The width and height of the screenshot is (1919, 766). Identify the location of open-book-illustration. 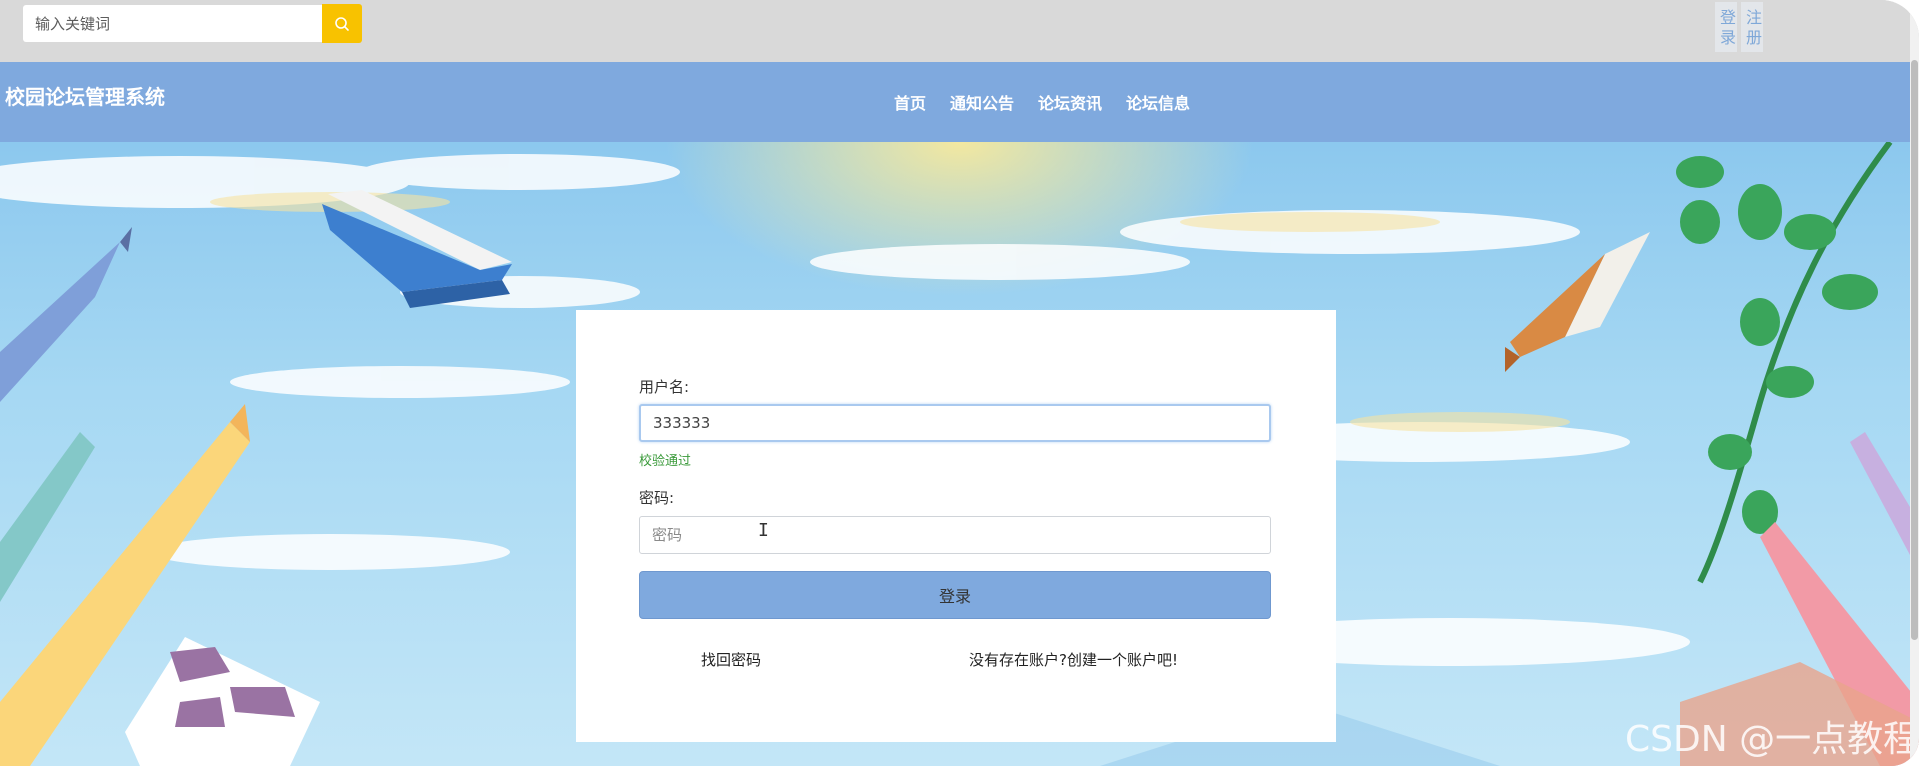
(222, 701).